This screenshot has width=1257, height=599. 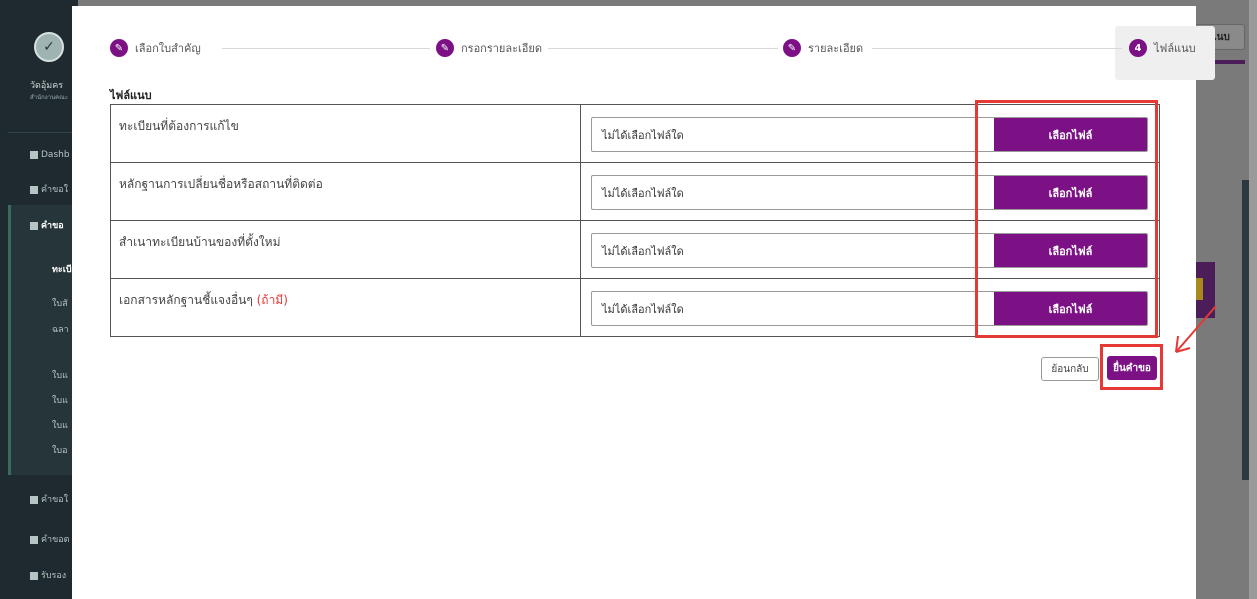 I want to click on card-icon, so click(x=34, y=575).